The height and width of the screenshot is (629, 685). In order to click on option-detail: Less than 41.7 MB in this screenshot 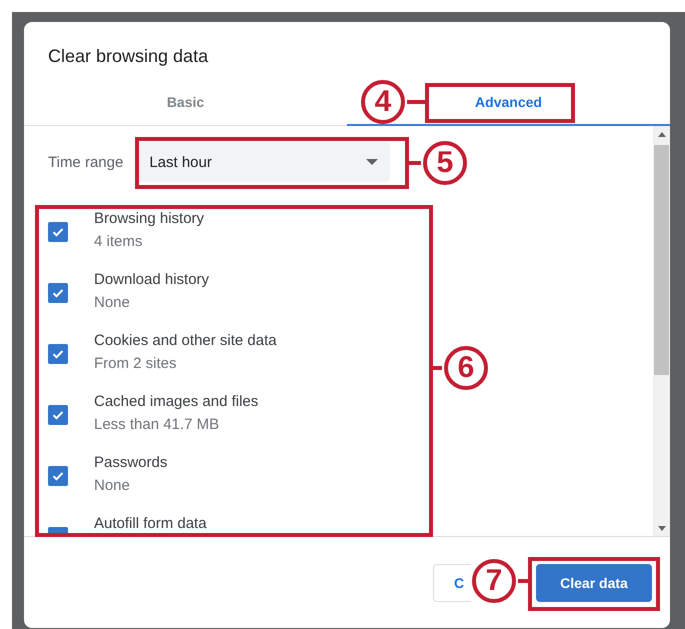, I will do `click(157, 424)`.